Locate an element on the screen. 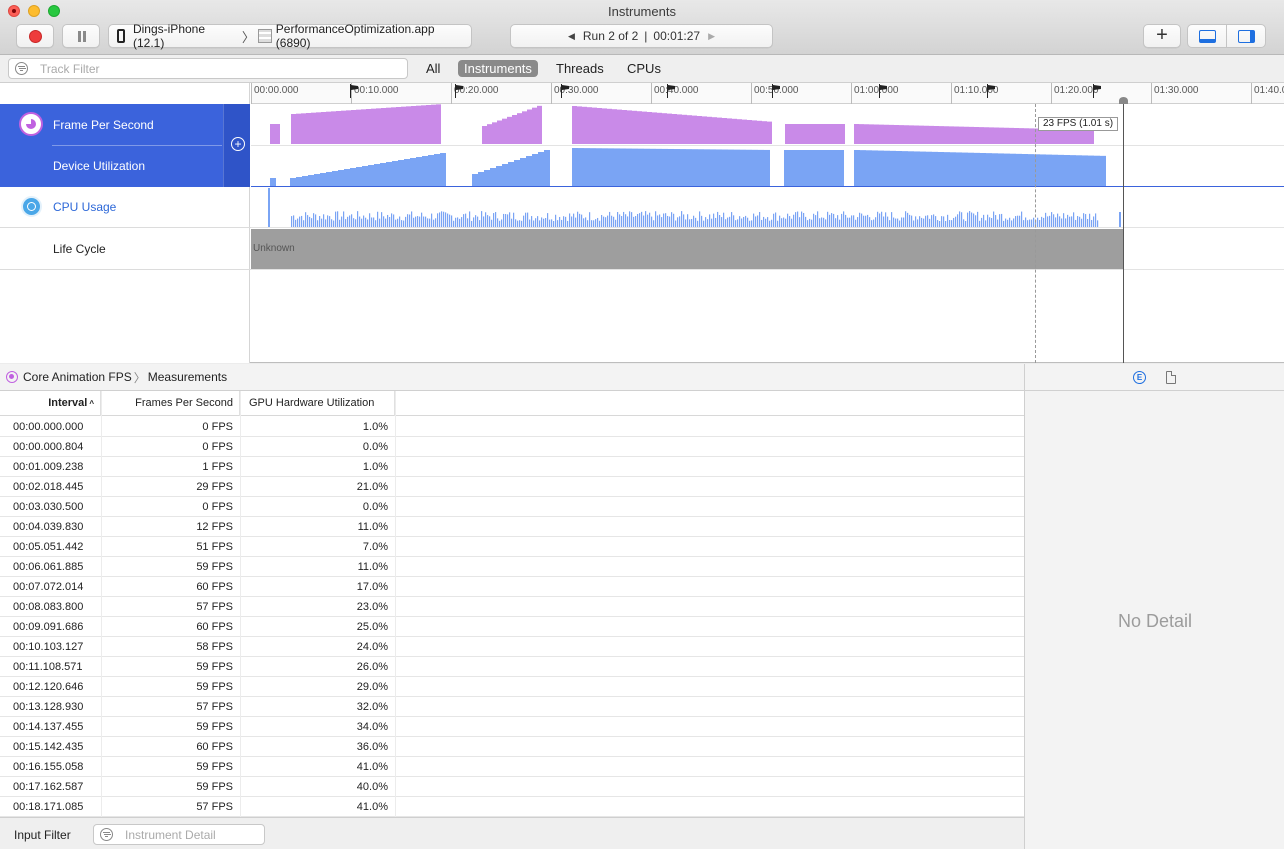  playhead is located at coordinates (1123, 233).